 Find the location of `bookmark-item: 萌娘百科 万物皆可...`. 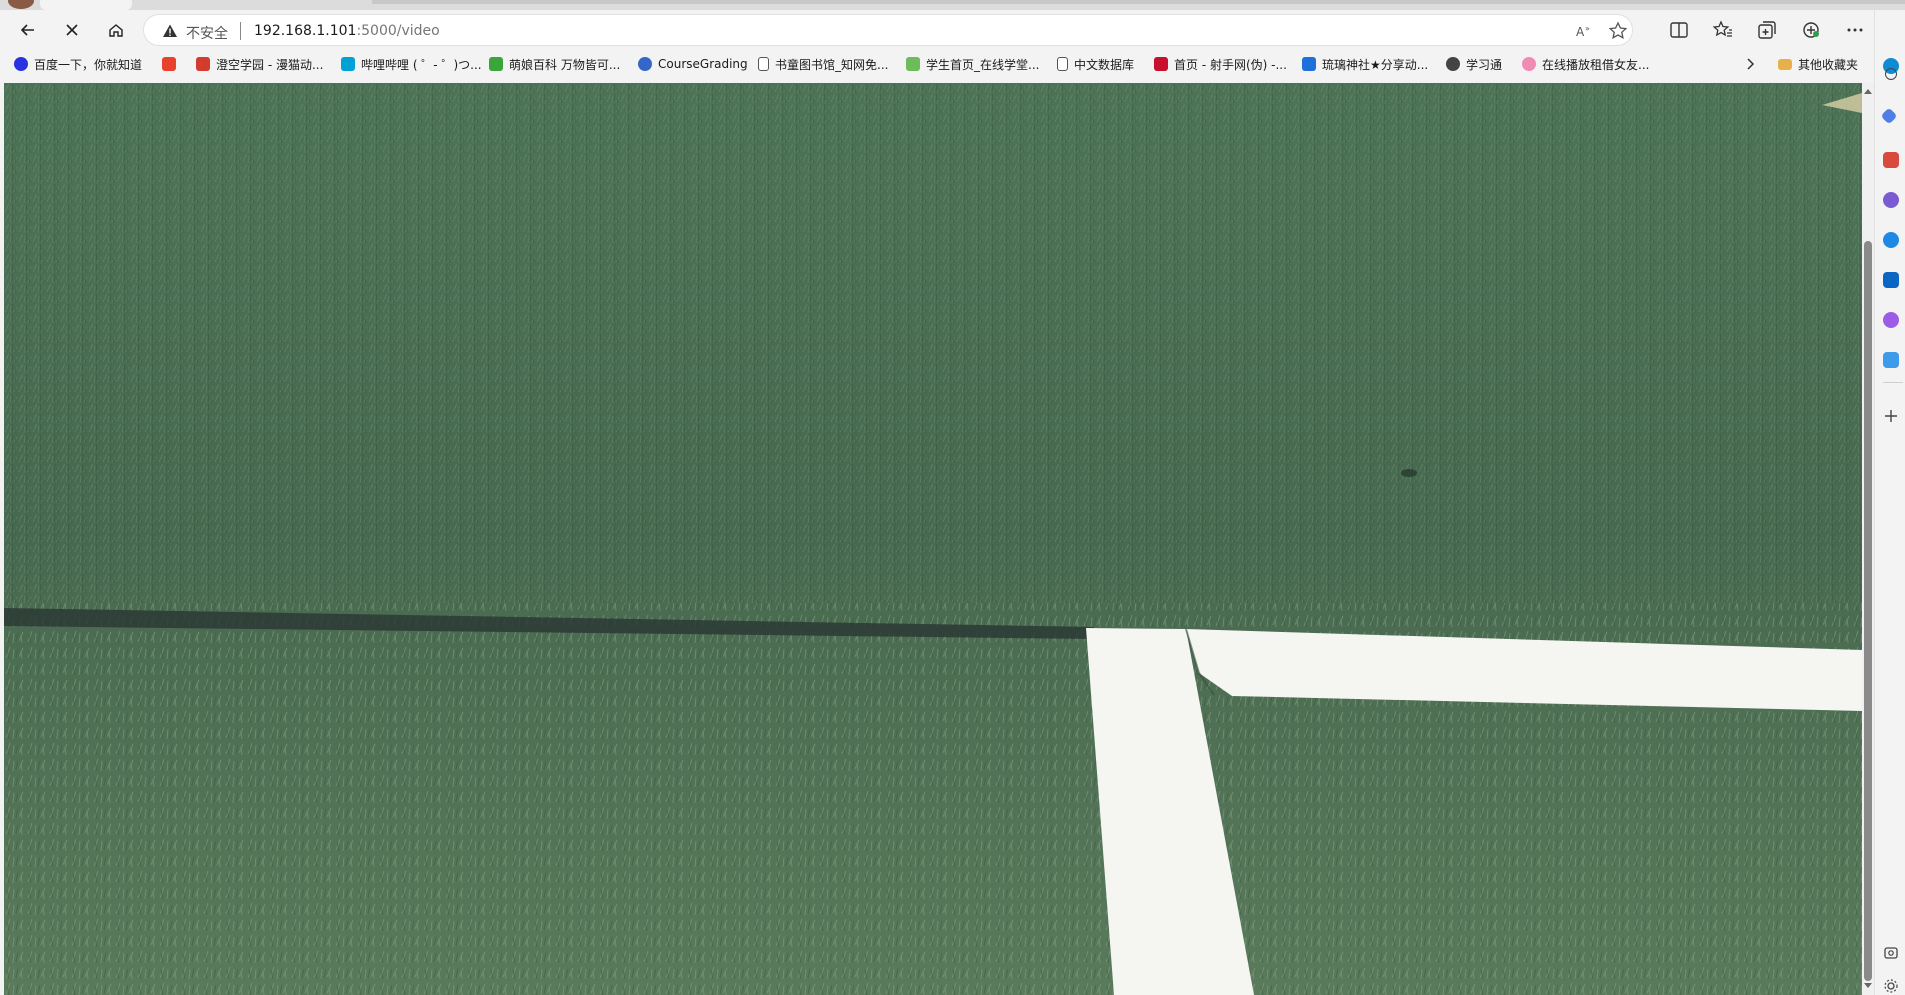

bookmark-item: 萌娘百科 万物皆可... is located at coordinates (554, 64).